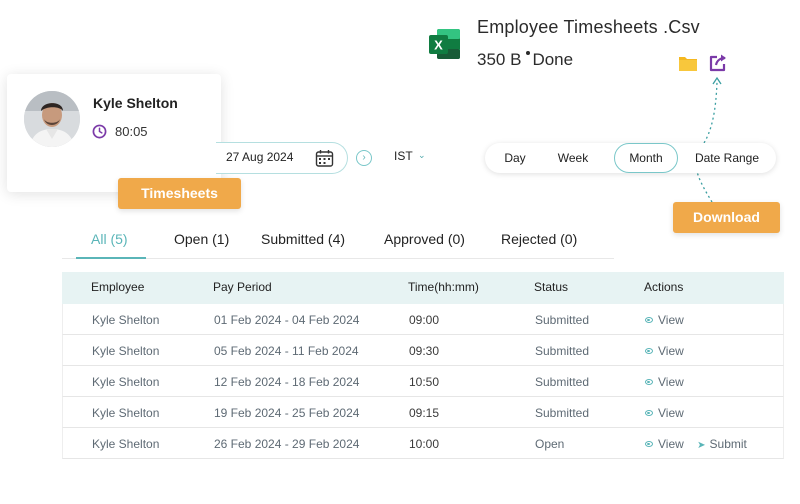 The height and width of the screenshot is (504, 800). I want to click on separator-dot, so click(528, 53).